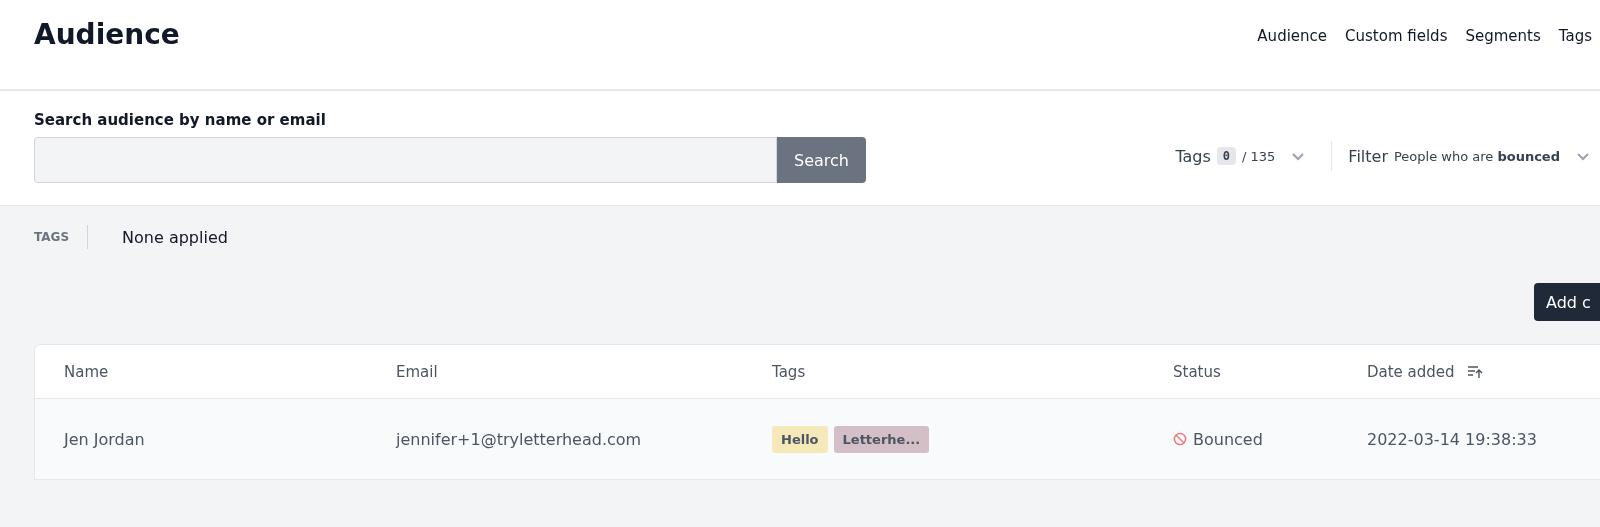 This screenshot has width=1600, height=527. What do you see at coordinates (107, 34) in the screenshot?
I see `page-title: Audience` at bounding box center [107, 34].